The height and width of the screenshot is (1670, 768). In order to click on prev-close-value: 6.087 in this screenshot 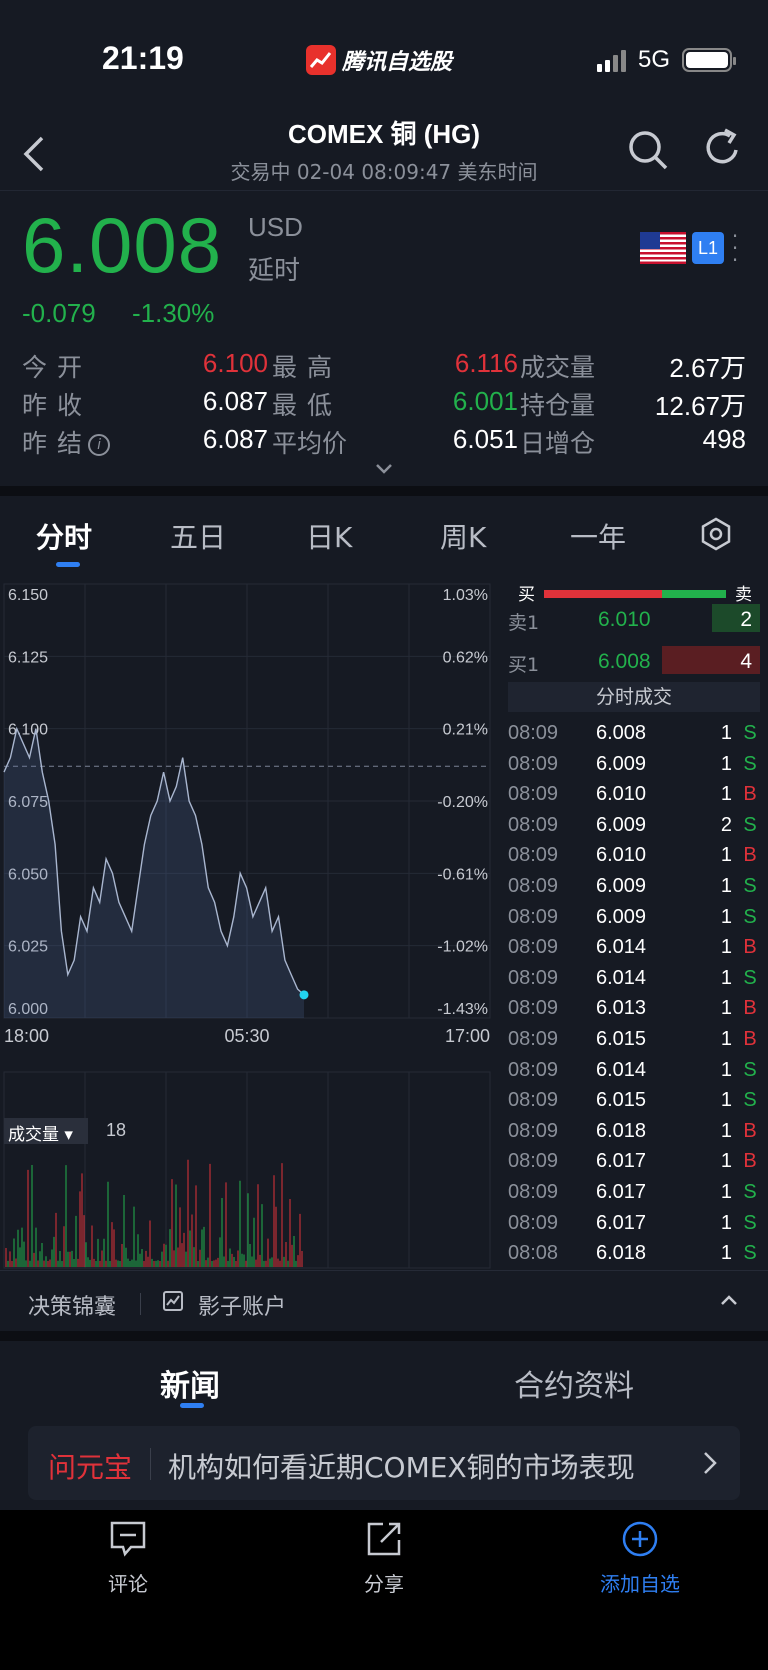, I will do `click(235, 401)`.